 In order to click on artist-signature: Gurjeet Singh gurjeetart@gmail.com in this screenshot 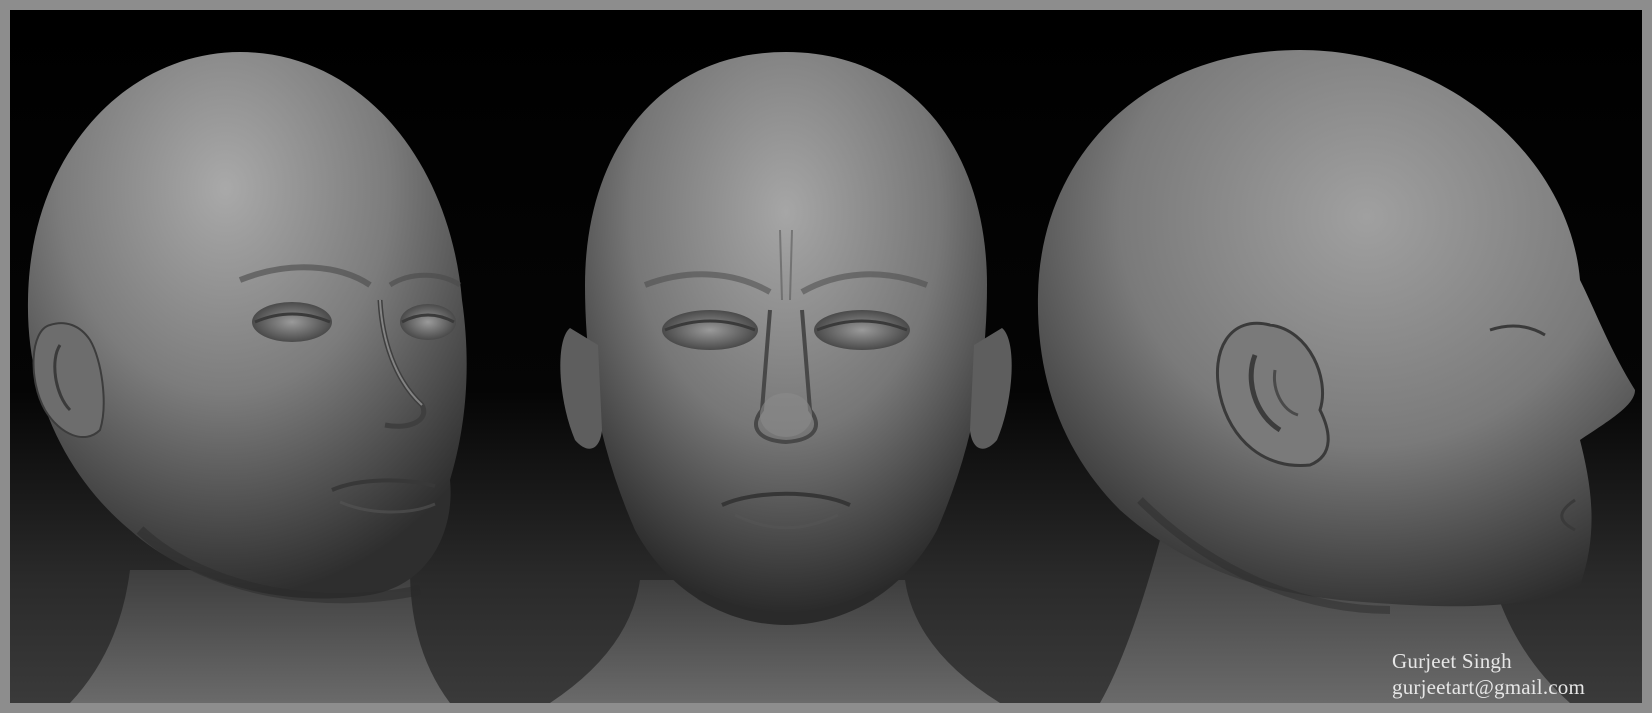, I will do `click(1488, 674)`.